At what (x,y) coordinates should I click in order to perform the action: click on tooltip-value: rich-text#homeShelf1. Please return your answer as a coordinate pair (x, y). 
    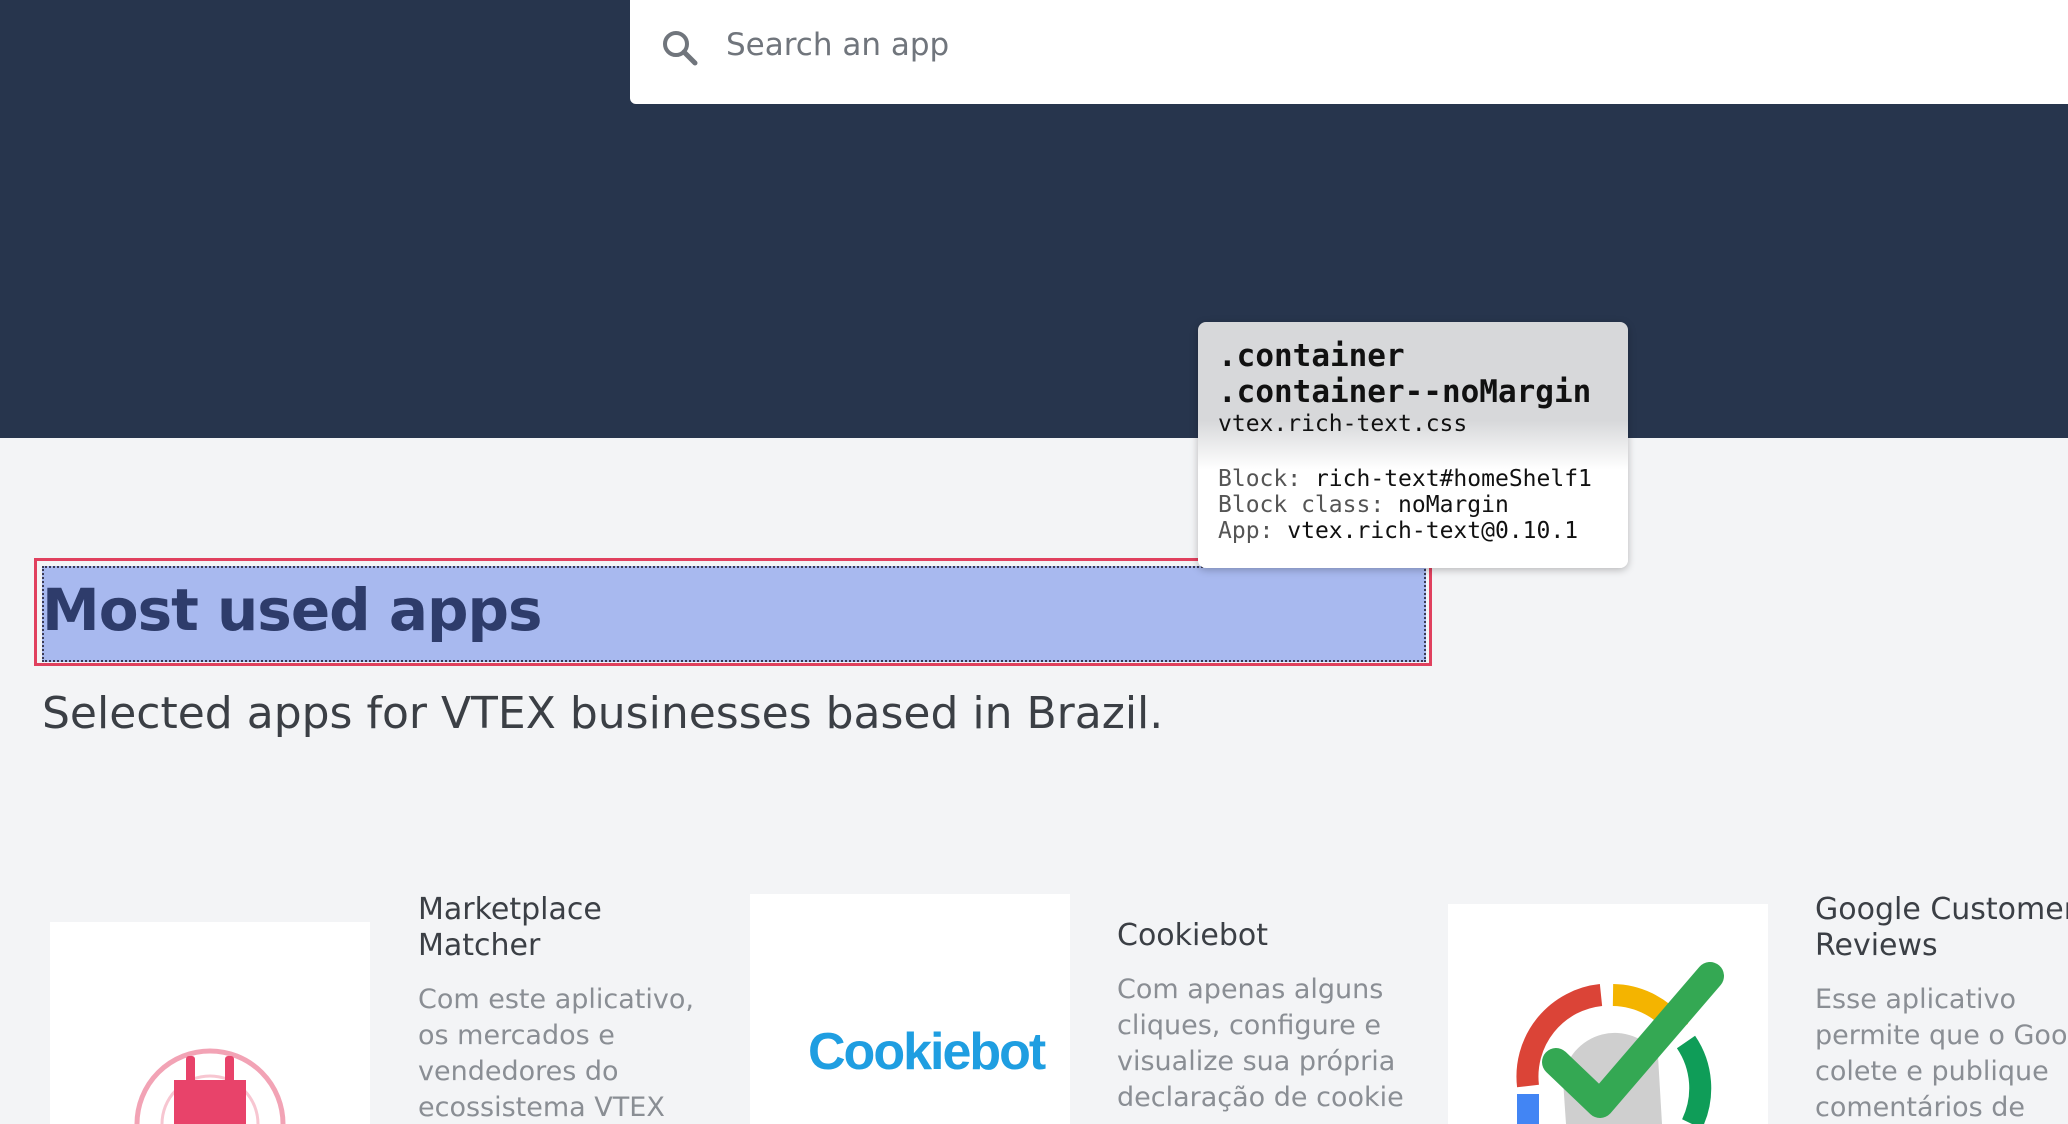
    Looking at the image, I should click on (1453, 479).